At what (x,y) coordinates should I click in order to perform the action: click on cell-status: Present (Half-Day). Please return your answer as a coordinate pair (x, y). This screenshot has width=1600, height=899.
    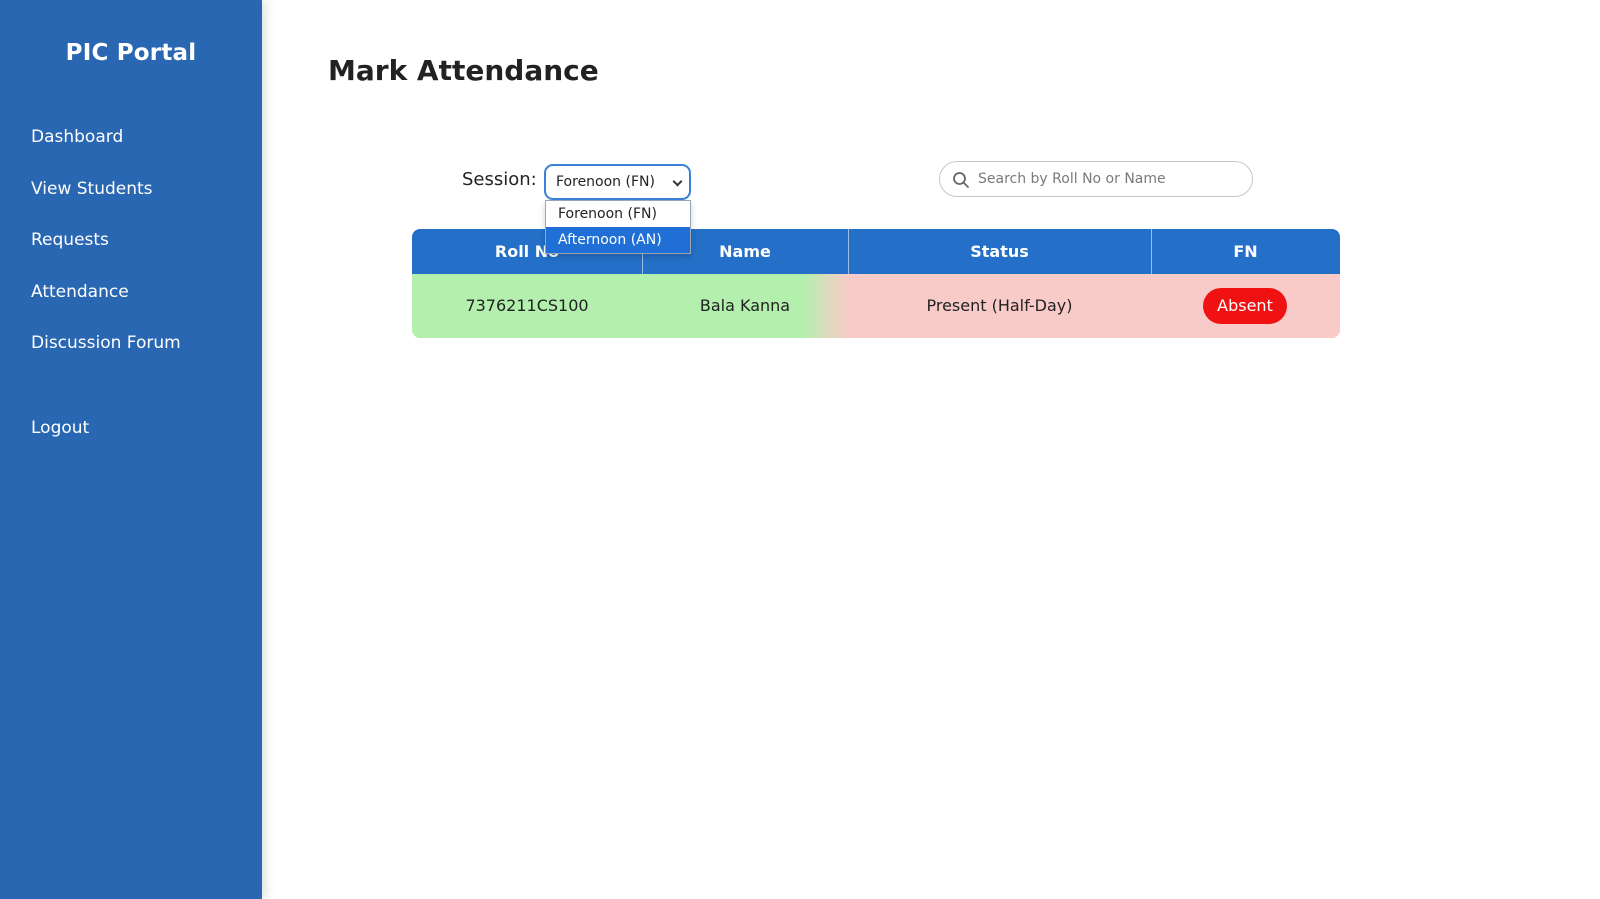
    Looking at the image, I should click on (999, 305).